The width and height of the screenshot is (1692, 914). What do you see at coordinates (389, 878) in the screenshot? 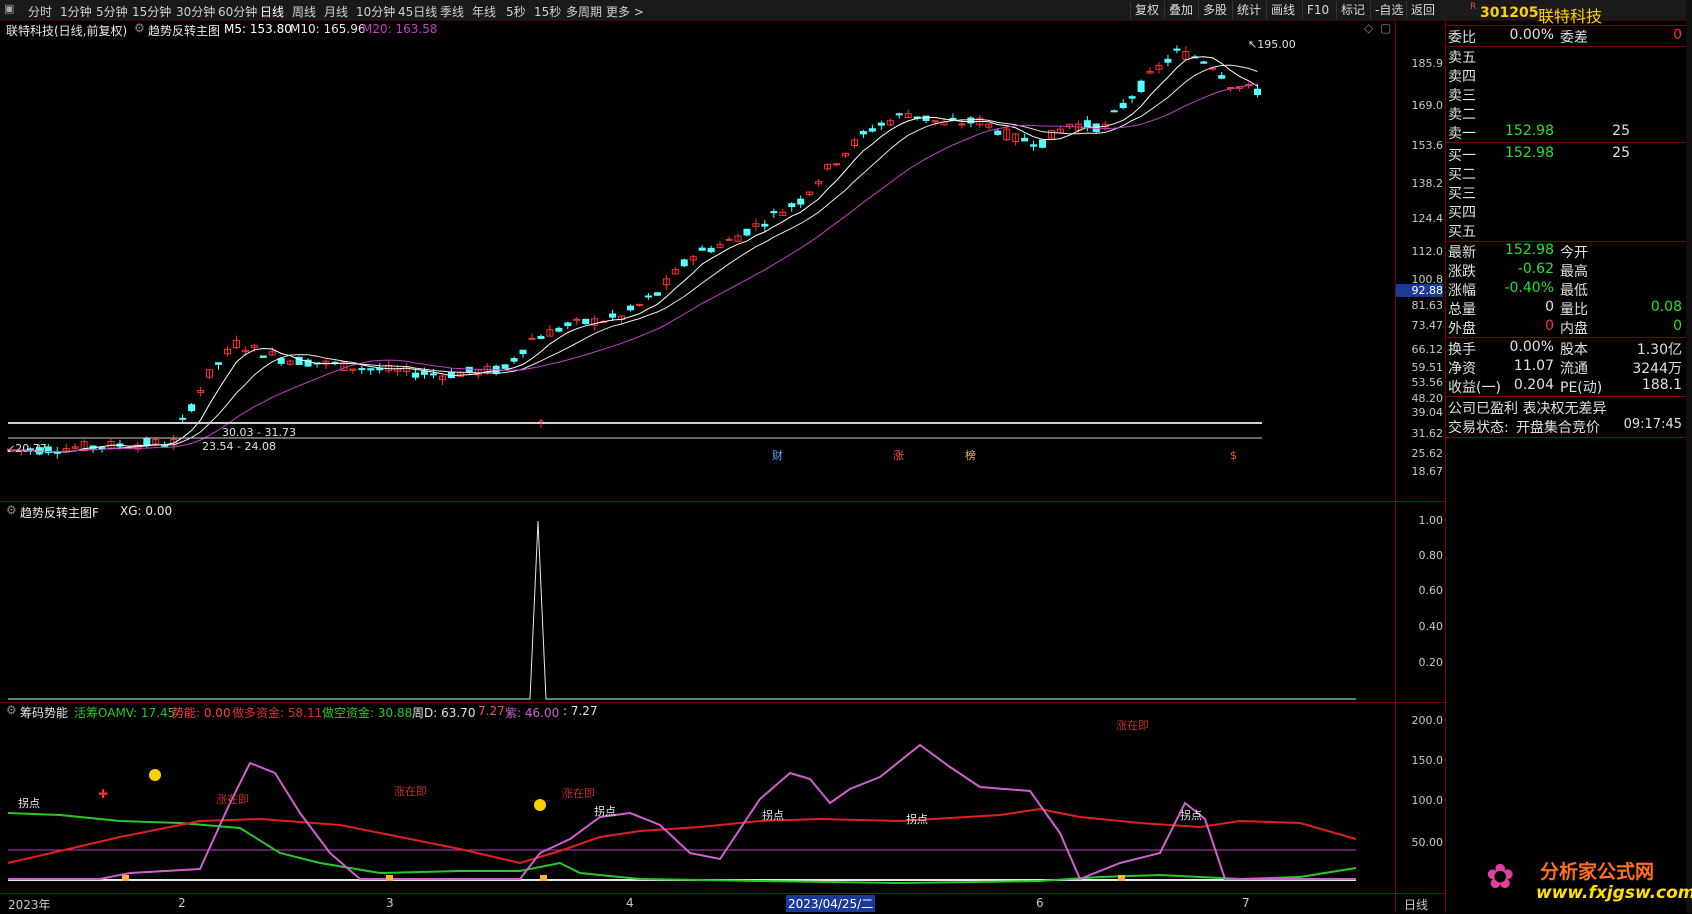
I see `hand-icon` at bounding box center [389, 878].